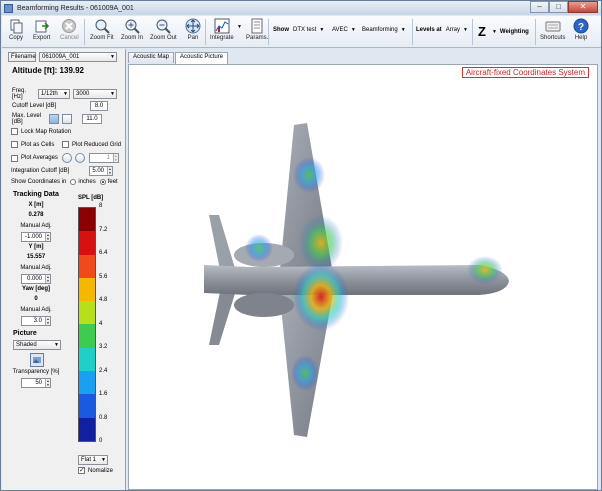 The height and width of the screenshot is (491, 602). I want to click on filename-value: 061009A_001, so click(61, 57).